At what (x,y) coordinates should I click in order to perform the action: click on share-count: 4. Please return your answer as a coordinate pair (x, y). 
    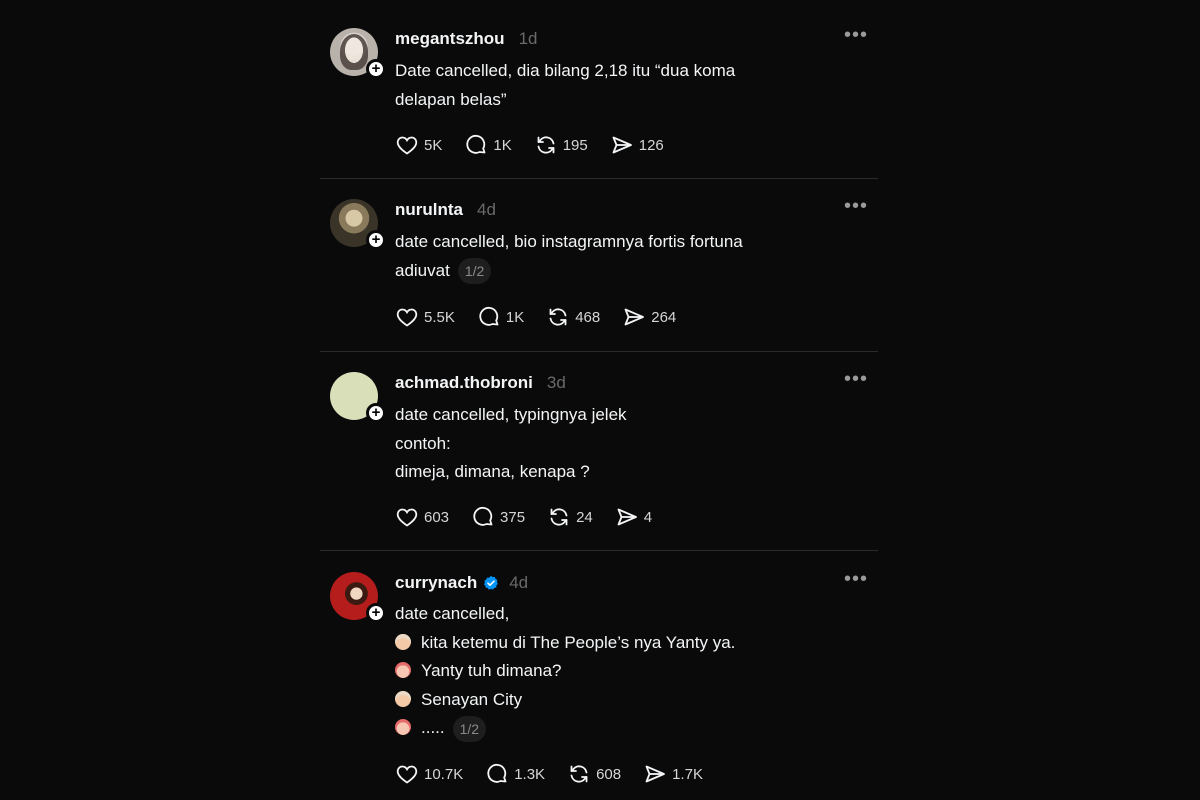
    Looking at the image, I should click on (648, 517).